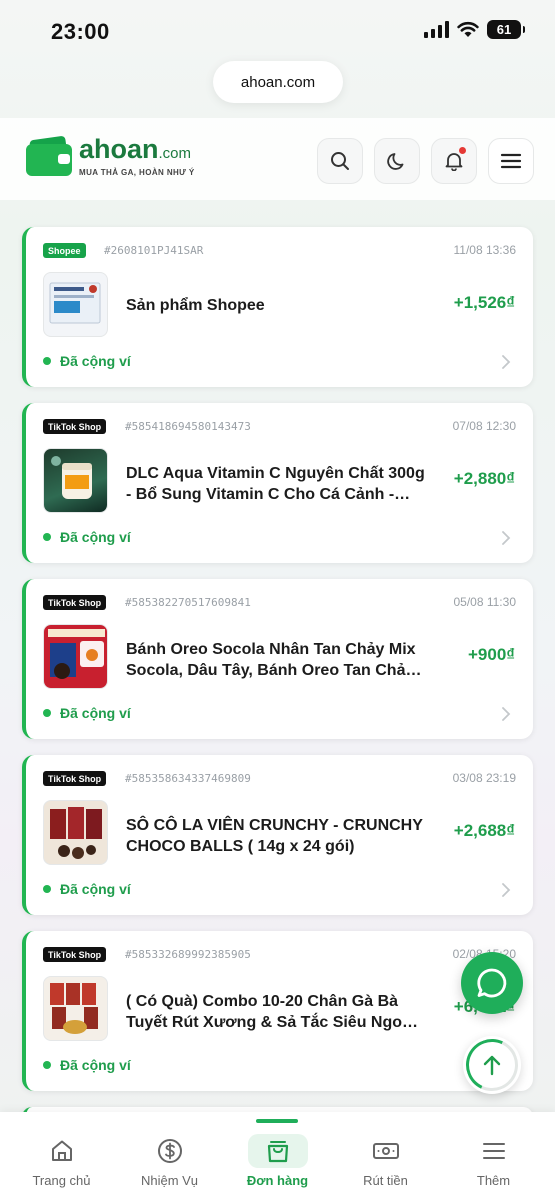  Describe the element at coordinates (61, 1180) in the screenshot. I see `nav-label: Trang chủ` at that location.